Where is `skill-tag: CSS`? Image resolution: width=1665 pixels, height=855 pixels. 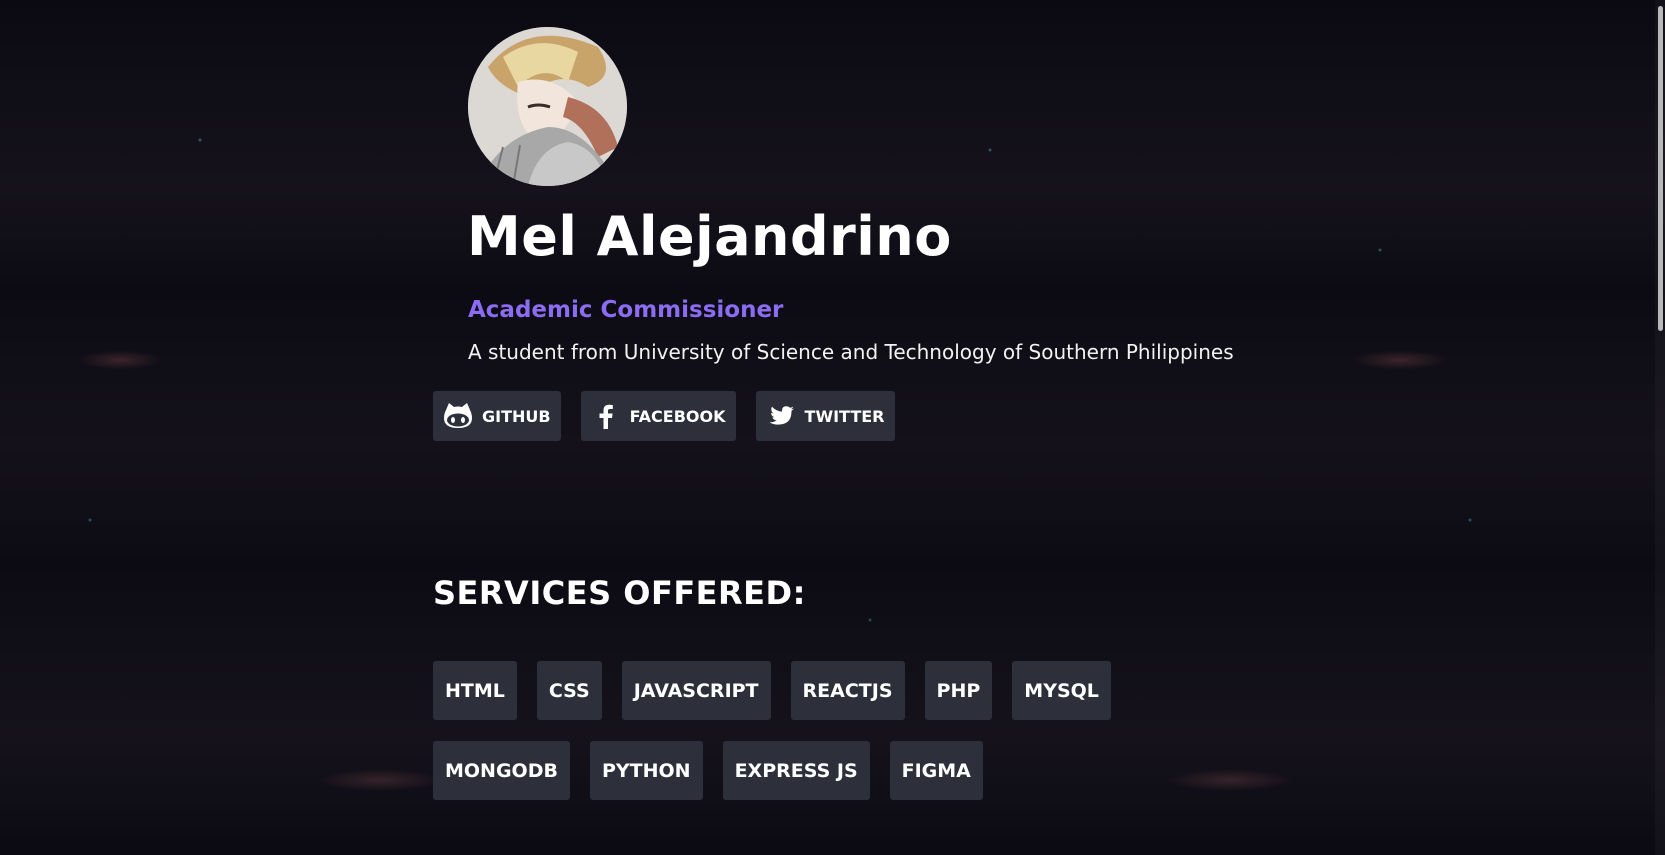 skill-tag: CSS is located at coordinates (569, 690).